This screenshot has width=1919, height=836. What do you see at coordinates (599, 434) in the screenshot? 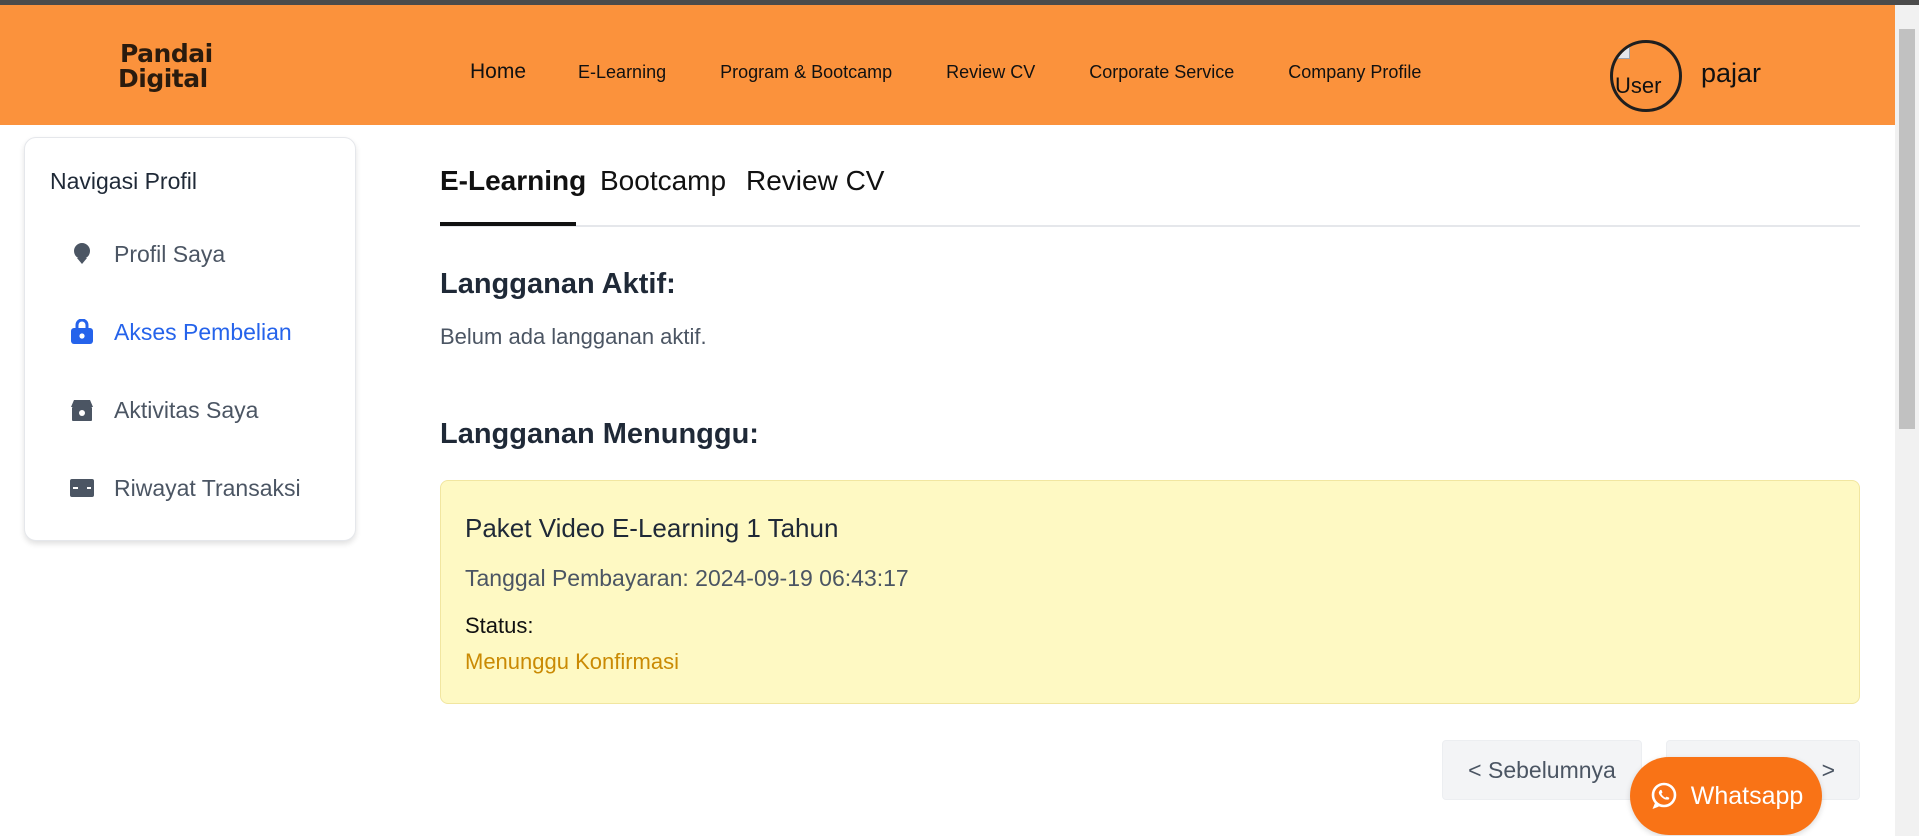
I see `pending-subscriptions-heading: Langganan Menunggu:` at bounding box center [599, 434].